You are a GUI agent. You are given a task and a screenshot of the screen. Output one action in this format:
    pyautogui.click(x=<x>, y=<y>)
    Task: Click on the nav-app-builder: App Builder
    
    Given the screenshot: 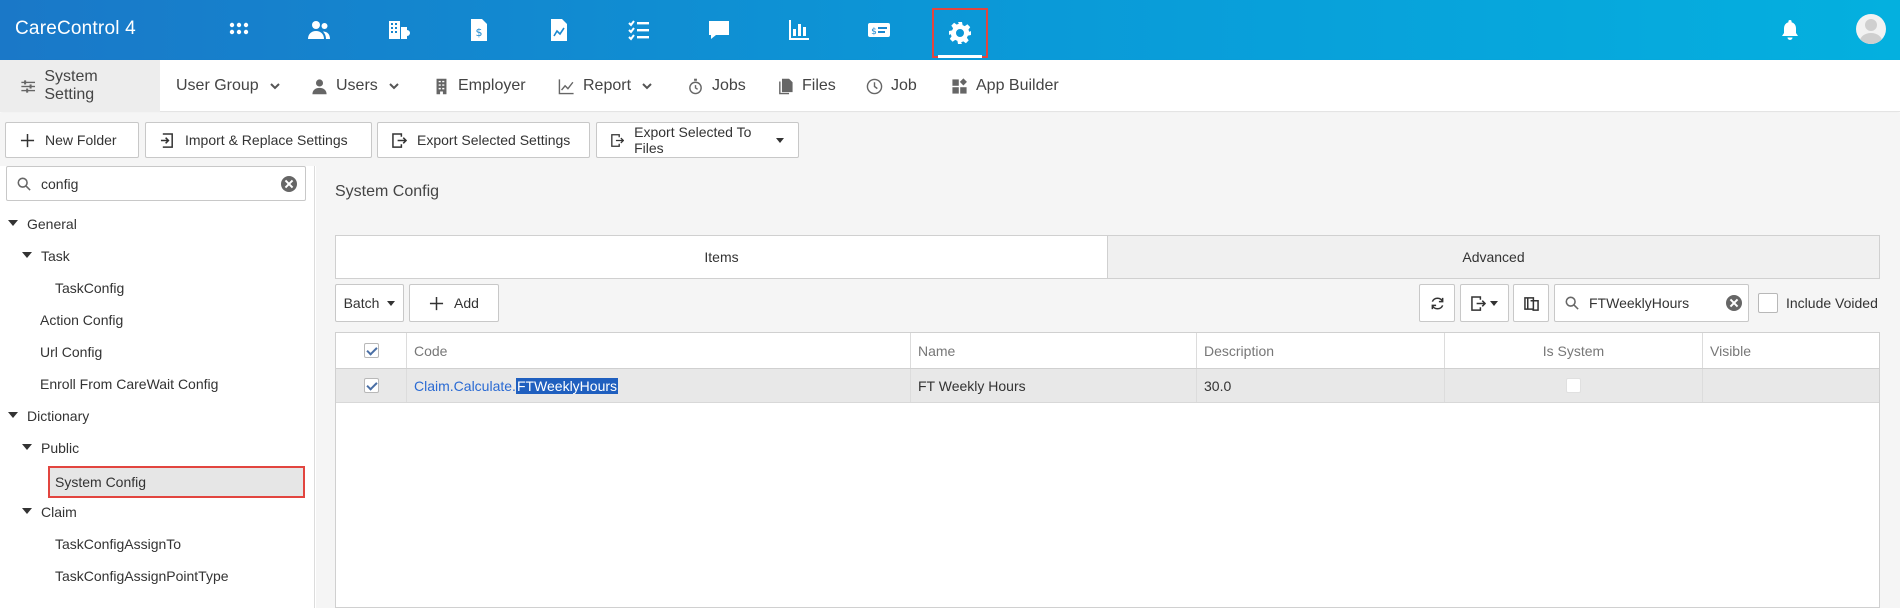 What is the action you would take?
    pyautogui.click(x=1005, y=86)
    